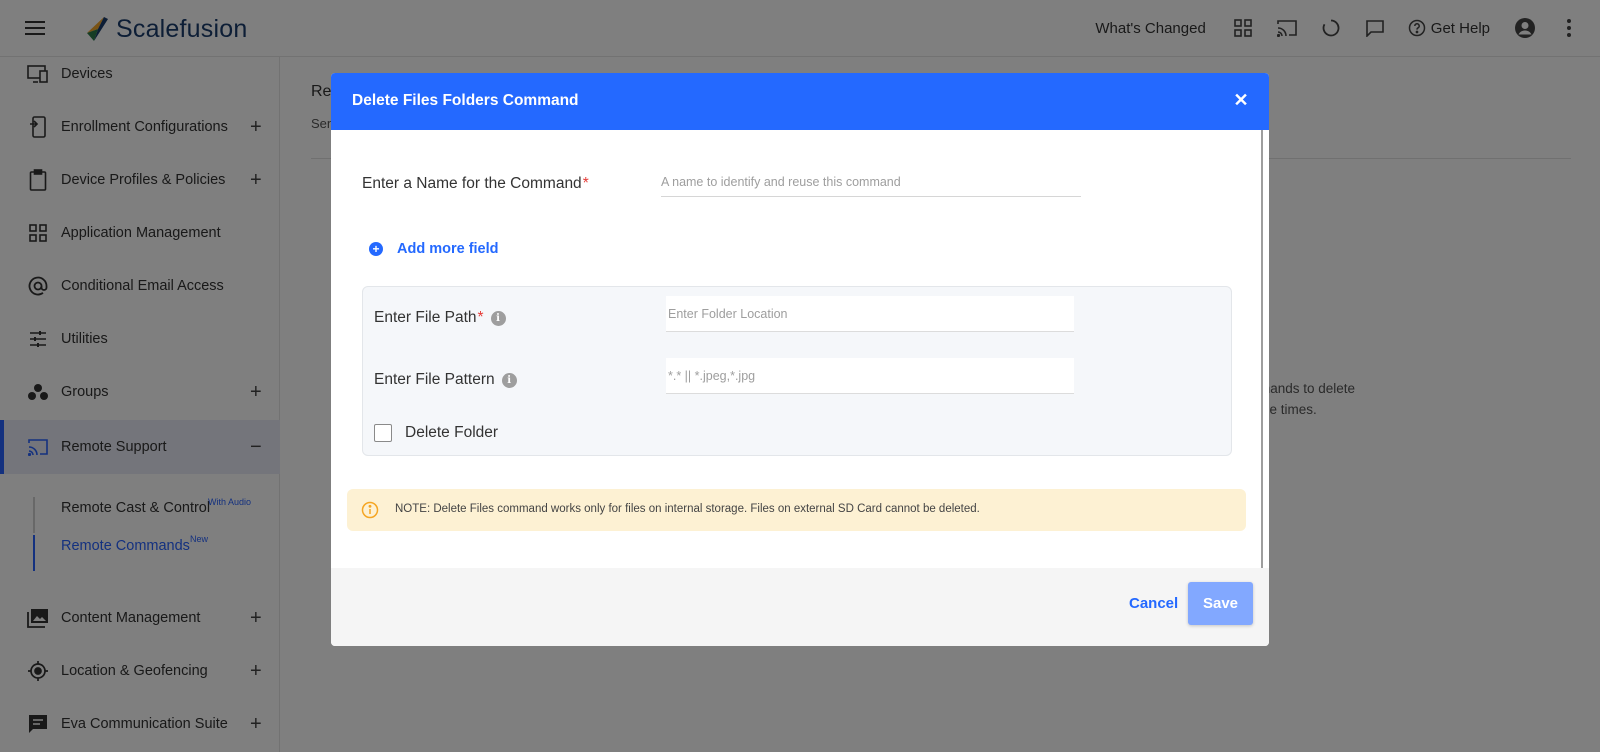 The image size is (1600, 752). Describe the element at coordinates (383, 433) in the screenshot. I see `delete-folder-checkbox` at that location.